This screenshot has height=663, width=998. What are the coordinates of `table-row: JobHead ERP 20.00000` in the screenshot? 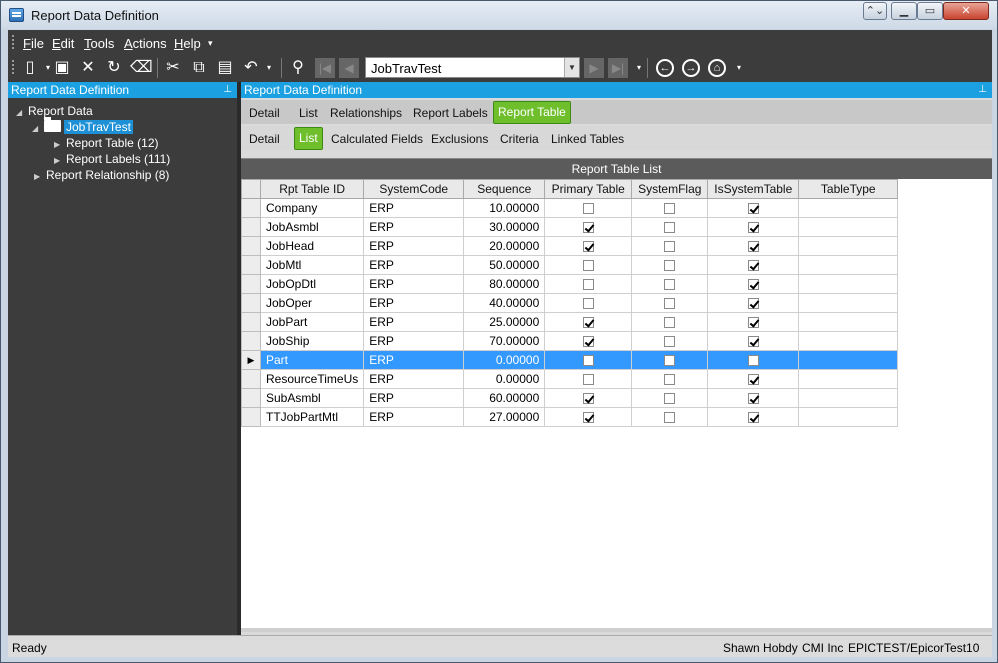 It's located at (570, 246).